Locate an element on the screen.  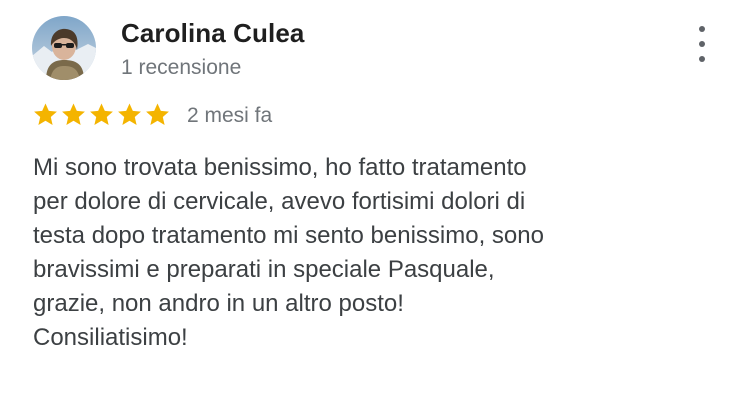
review-count: 1 recensione is located at coordinates (181, 68).